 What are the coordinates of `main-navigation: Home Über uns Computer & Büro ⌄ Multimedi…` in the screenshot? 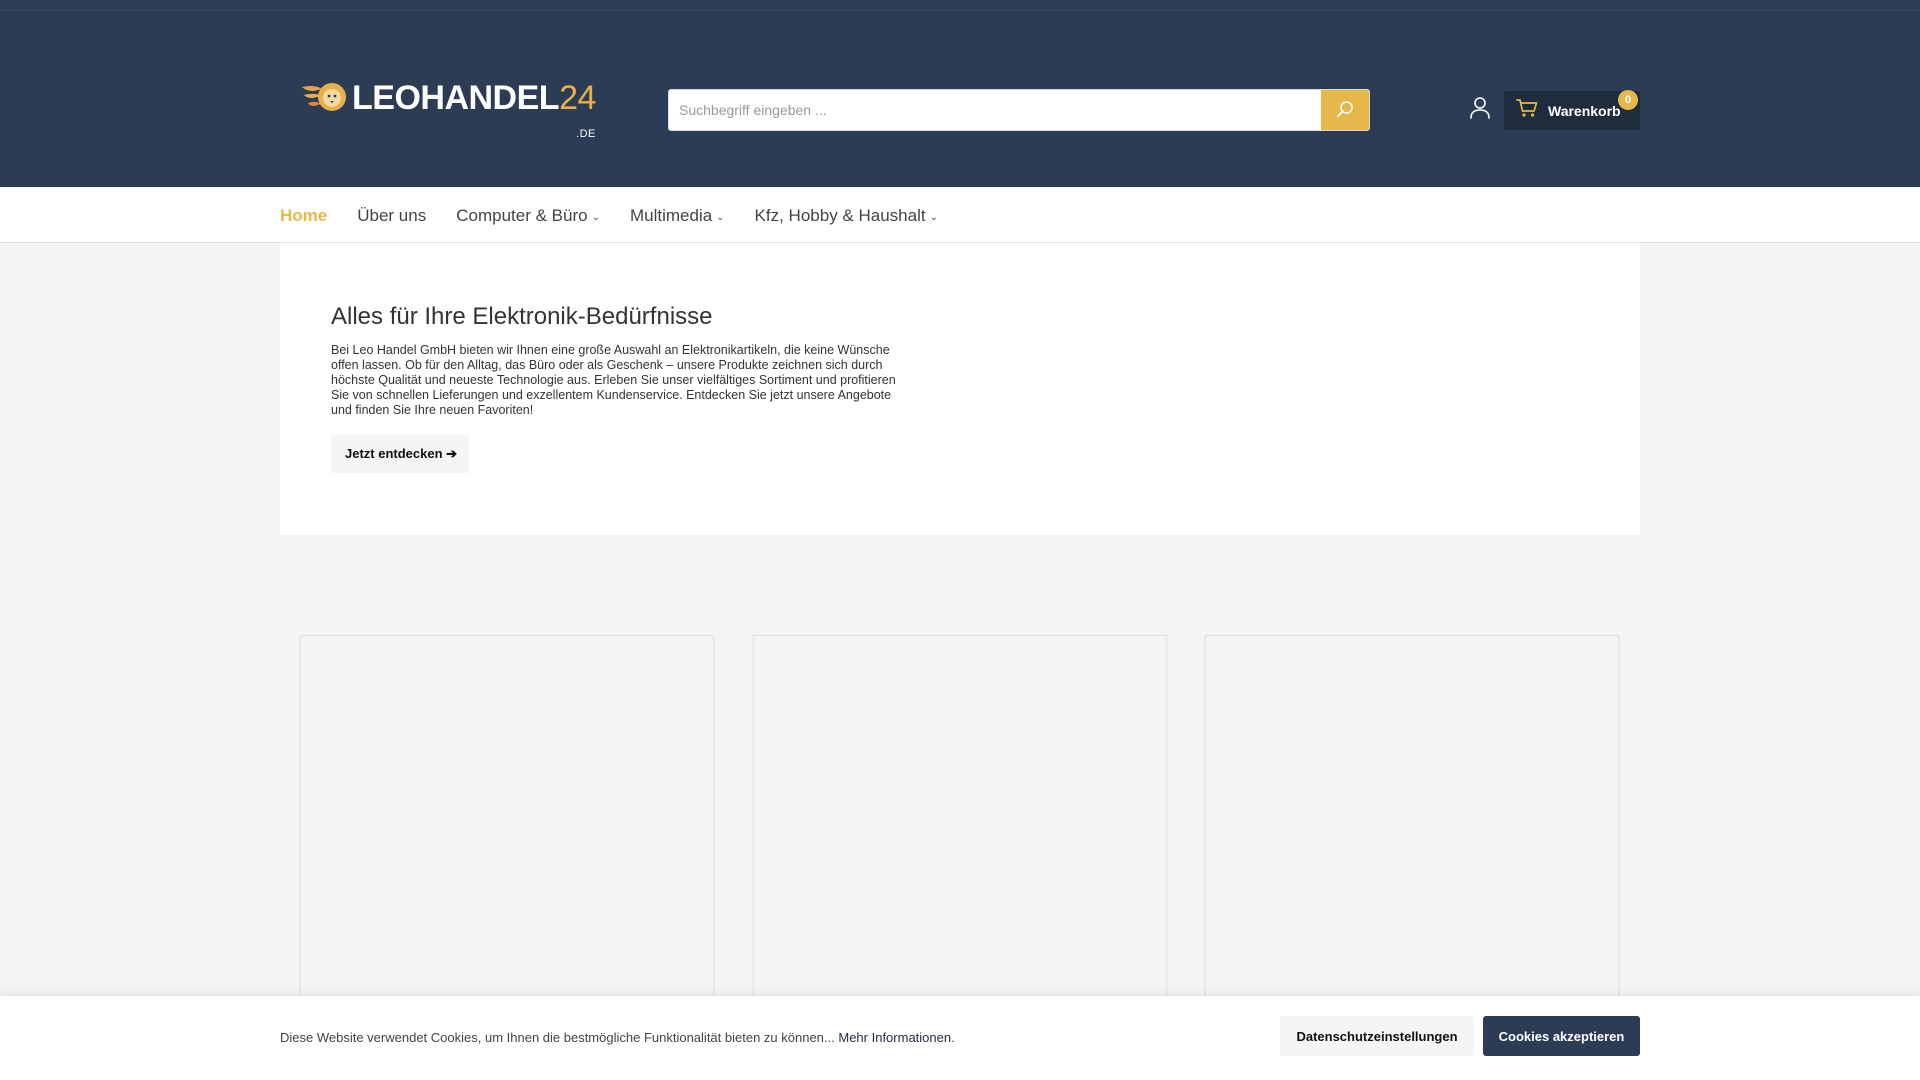 It's located at (960, 215).